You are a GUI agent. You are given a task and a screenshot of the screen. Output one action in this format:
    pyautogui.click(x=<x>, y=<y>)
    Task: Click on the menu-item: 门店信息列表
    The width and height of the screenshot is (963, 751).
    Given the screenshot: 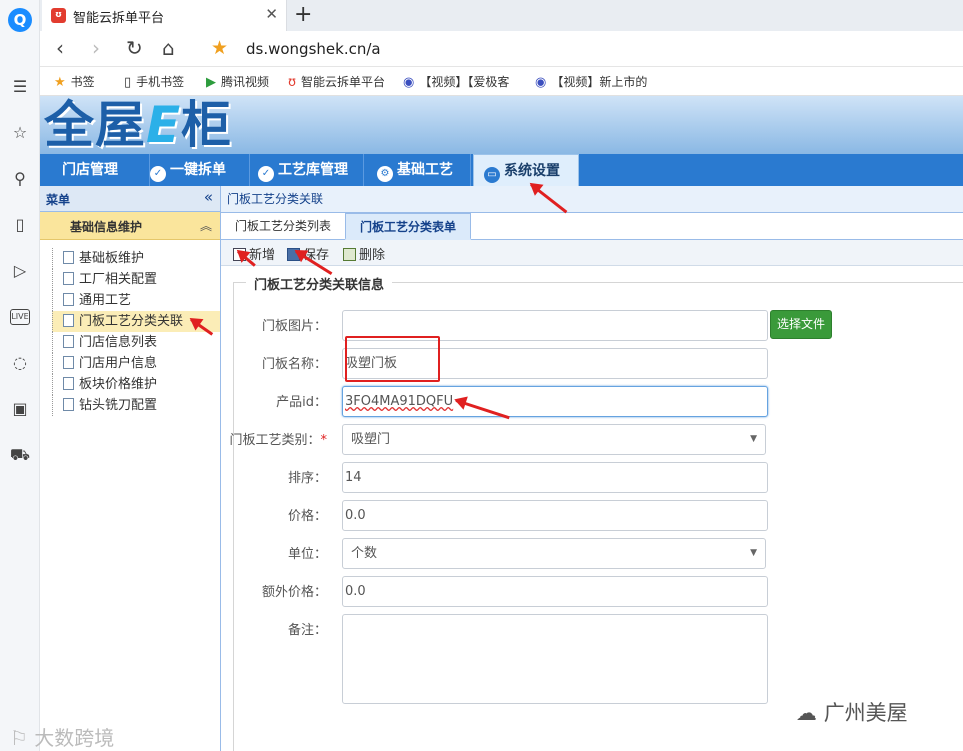 What is the action you would take?
    pyautogui.click(x=136, y=342)
    